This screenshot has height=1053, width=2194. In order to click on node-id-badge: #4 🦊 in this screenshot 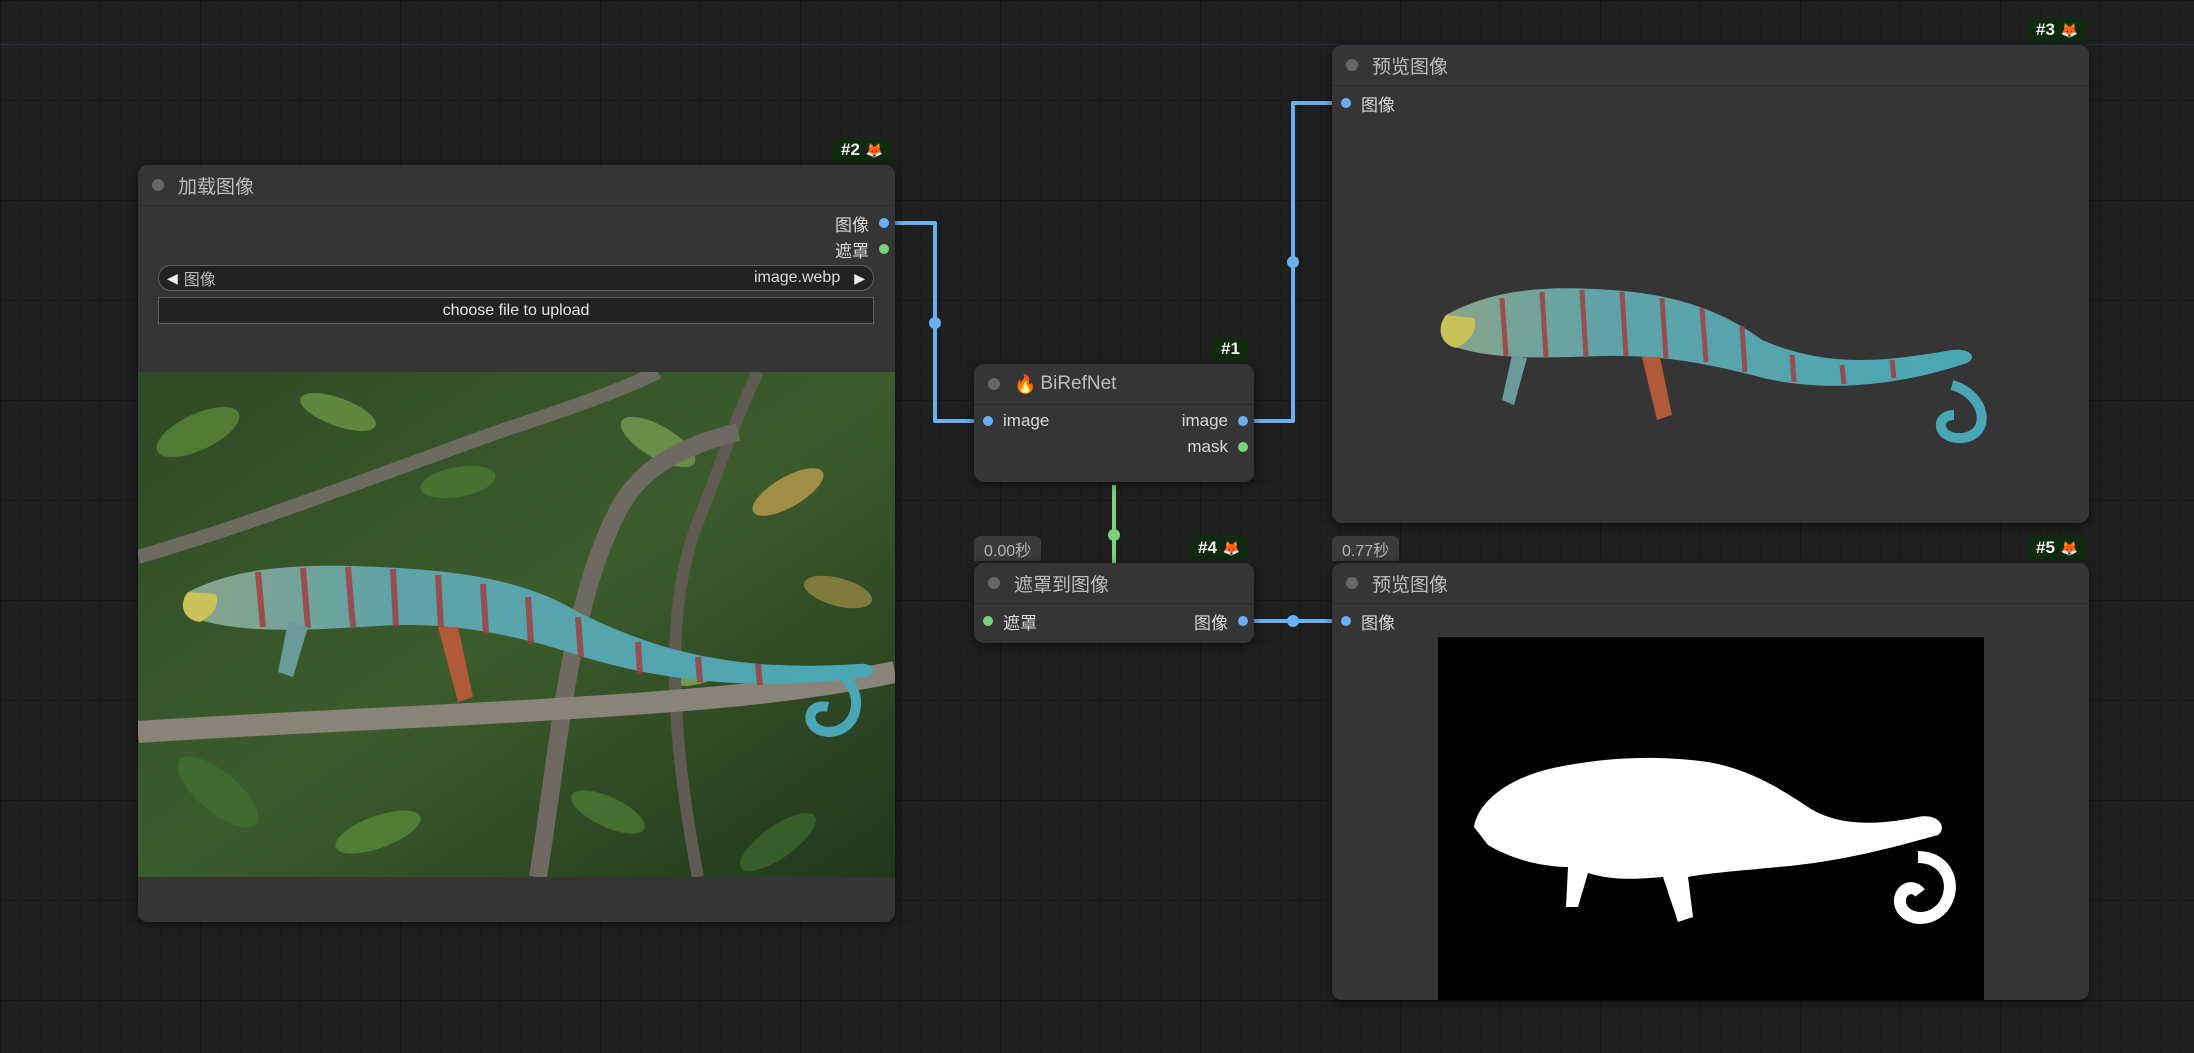, I will do `click(1219, 548)`.